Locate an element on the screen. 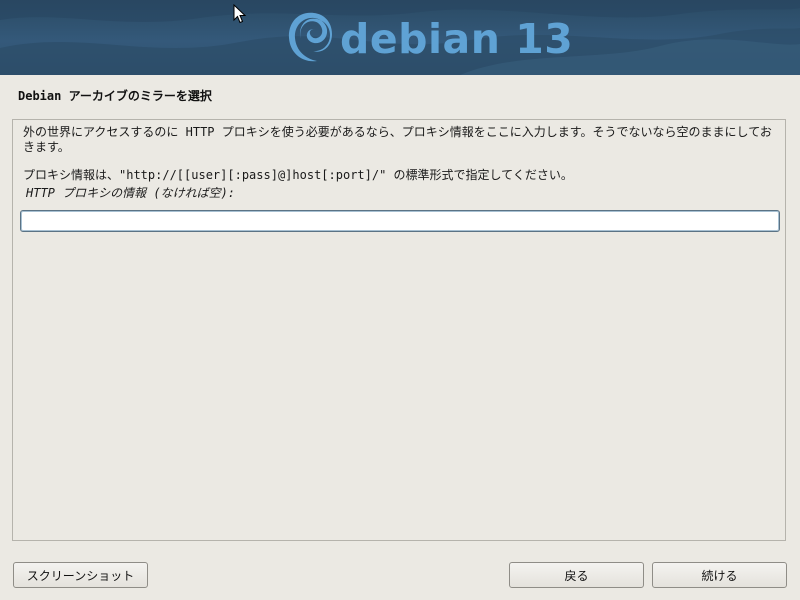 The height and width of the screenshot is (600, 800). debian-swirl-icon is located at coordinates (310, 37).